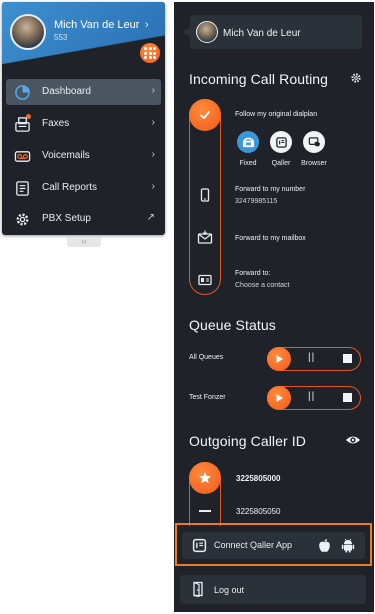 The image size is (375, 614). Describe the element at coordinates (66, 91) in the screenshot. I see `sidebar-item-label: Dashboard` at that location.